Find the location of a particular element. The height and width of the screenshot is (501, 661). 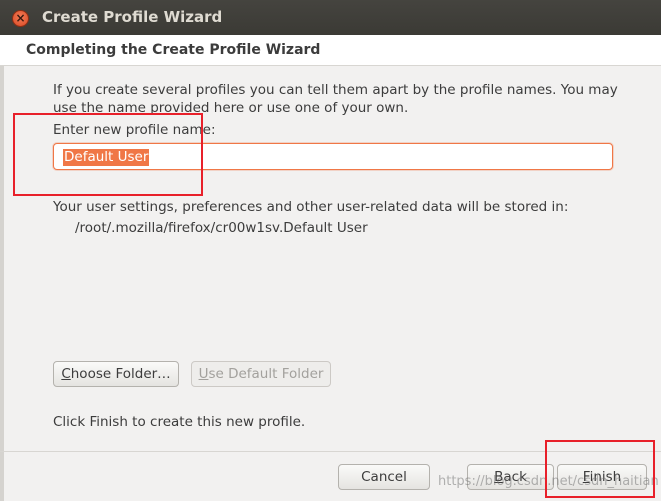

profile-name-input: Default User is located at coordinates (333, 156).